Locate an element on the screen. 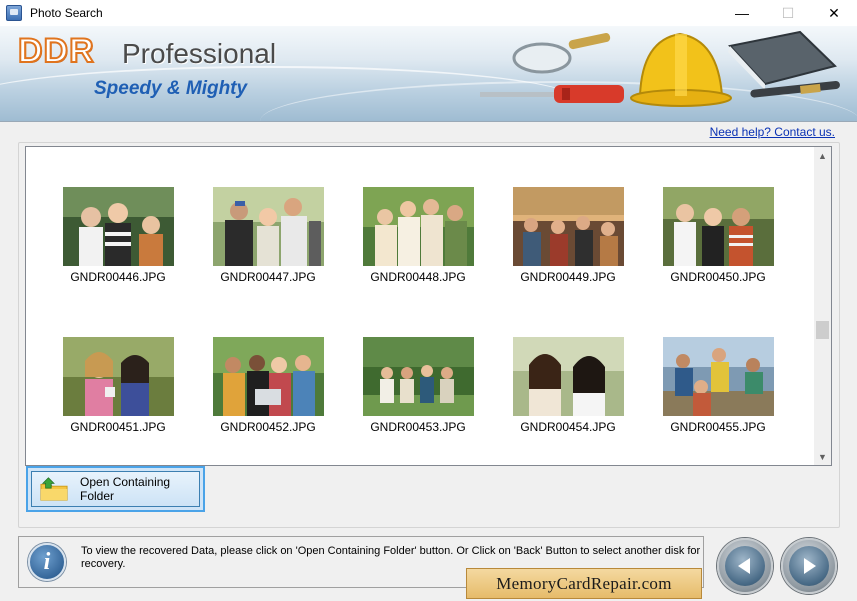 This screenshot has height=601, width=857. window-controls: — ☐ ✕ is located at coordinates (788, 13).